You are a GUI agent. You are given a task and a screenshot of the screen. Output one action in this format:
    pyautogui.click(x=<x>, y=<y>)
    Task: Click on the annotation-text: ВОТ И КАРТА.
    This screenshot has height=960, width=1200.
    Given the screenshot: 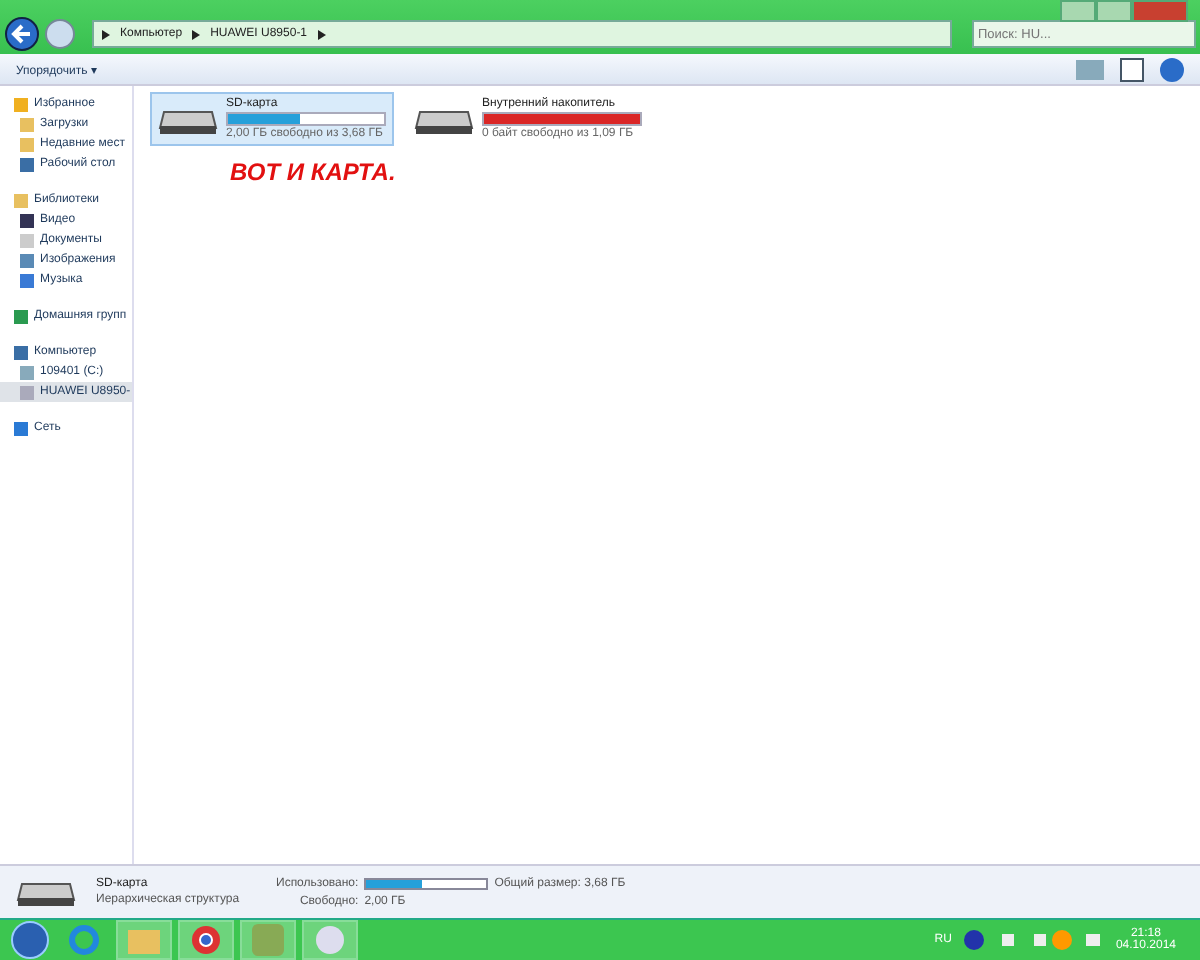 What is the action you would take?
    pyautogui.click(x=314, y=172)
    